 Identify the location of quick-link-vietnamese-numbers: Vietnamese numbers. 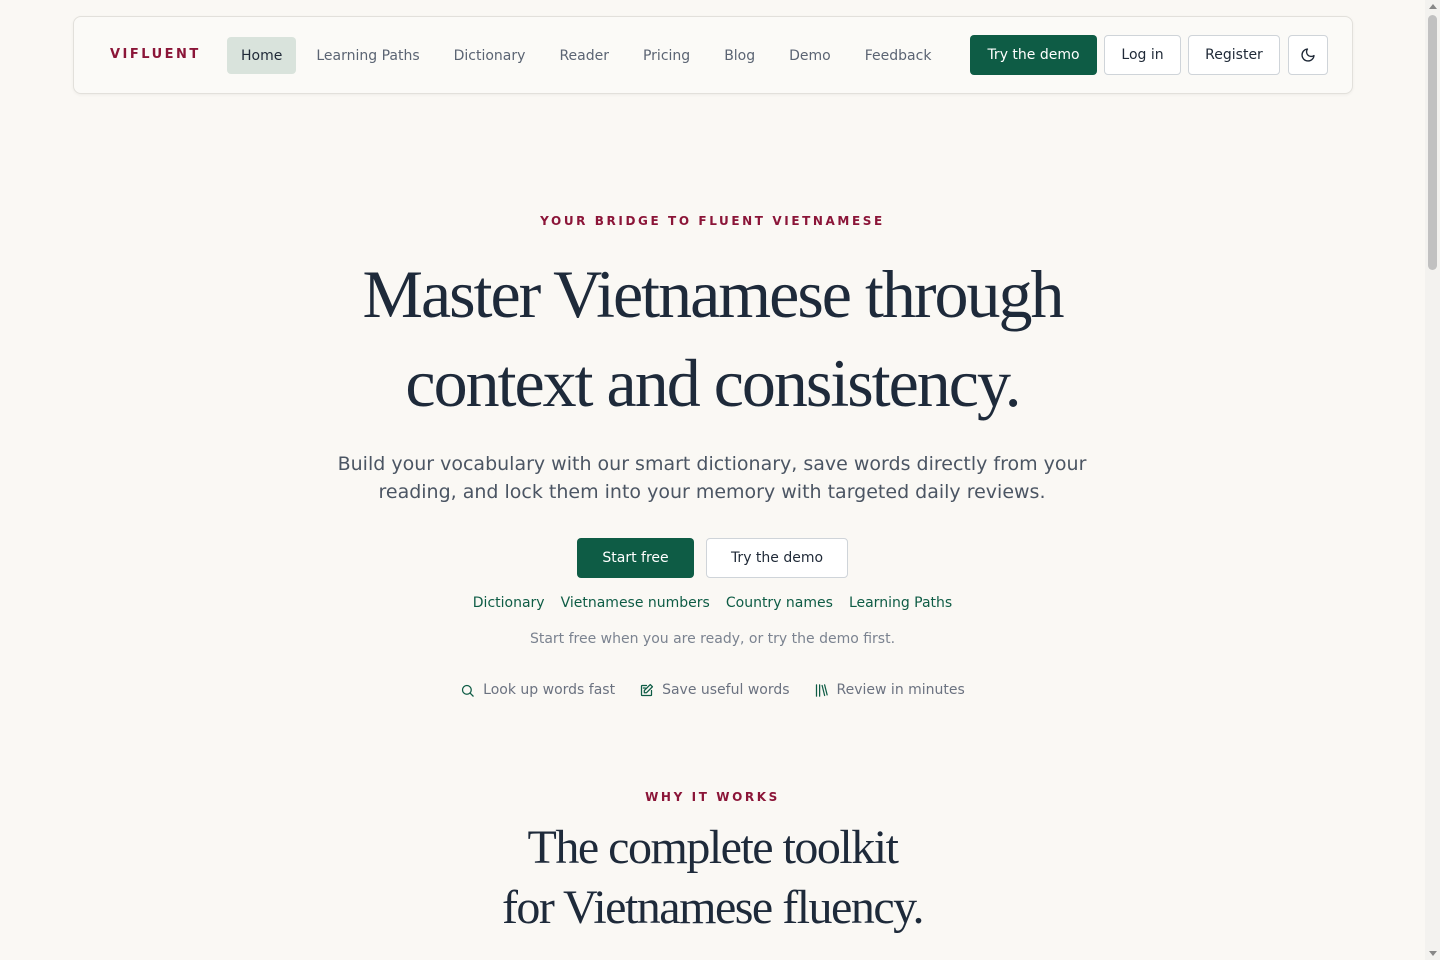
(635, 603).